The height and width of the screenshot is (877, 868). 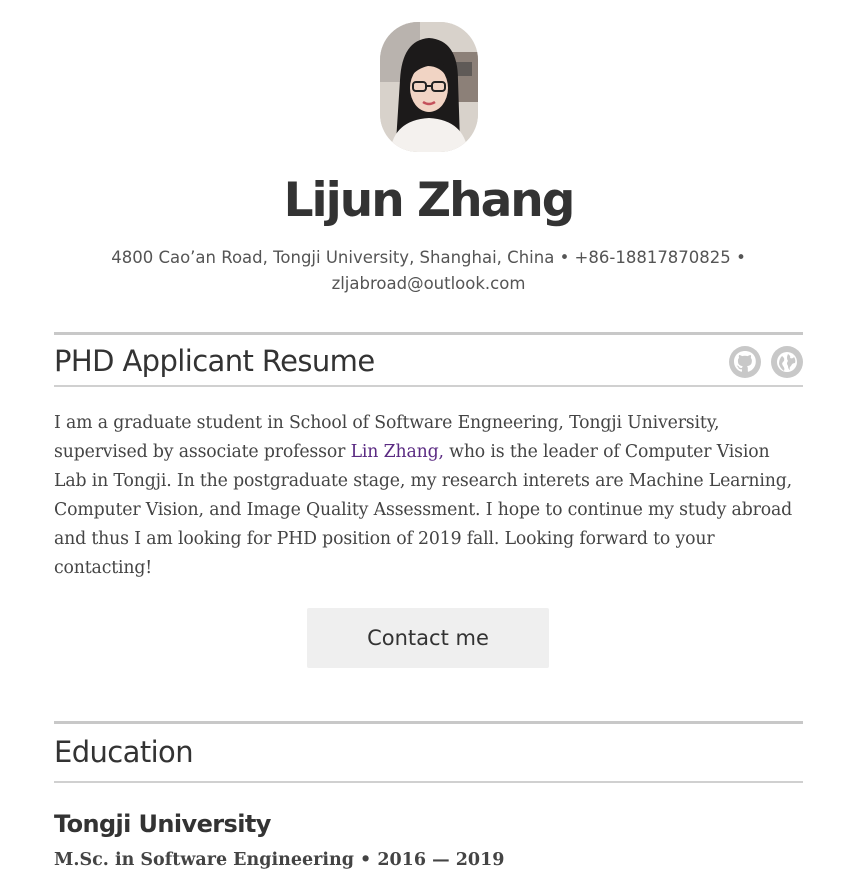 What do you see at coordinates (162, 824) in the screenshot?
I see `education-school: Tongji University` at bounding box center [162, 824].